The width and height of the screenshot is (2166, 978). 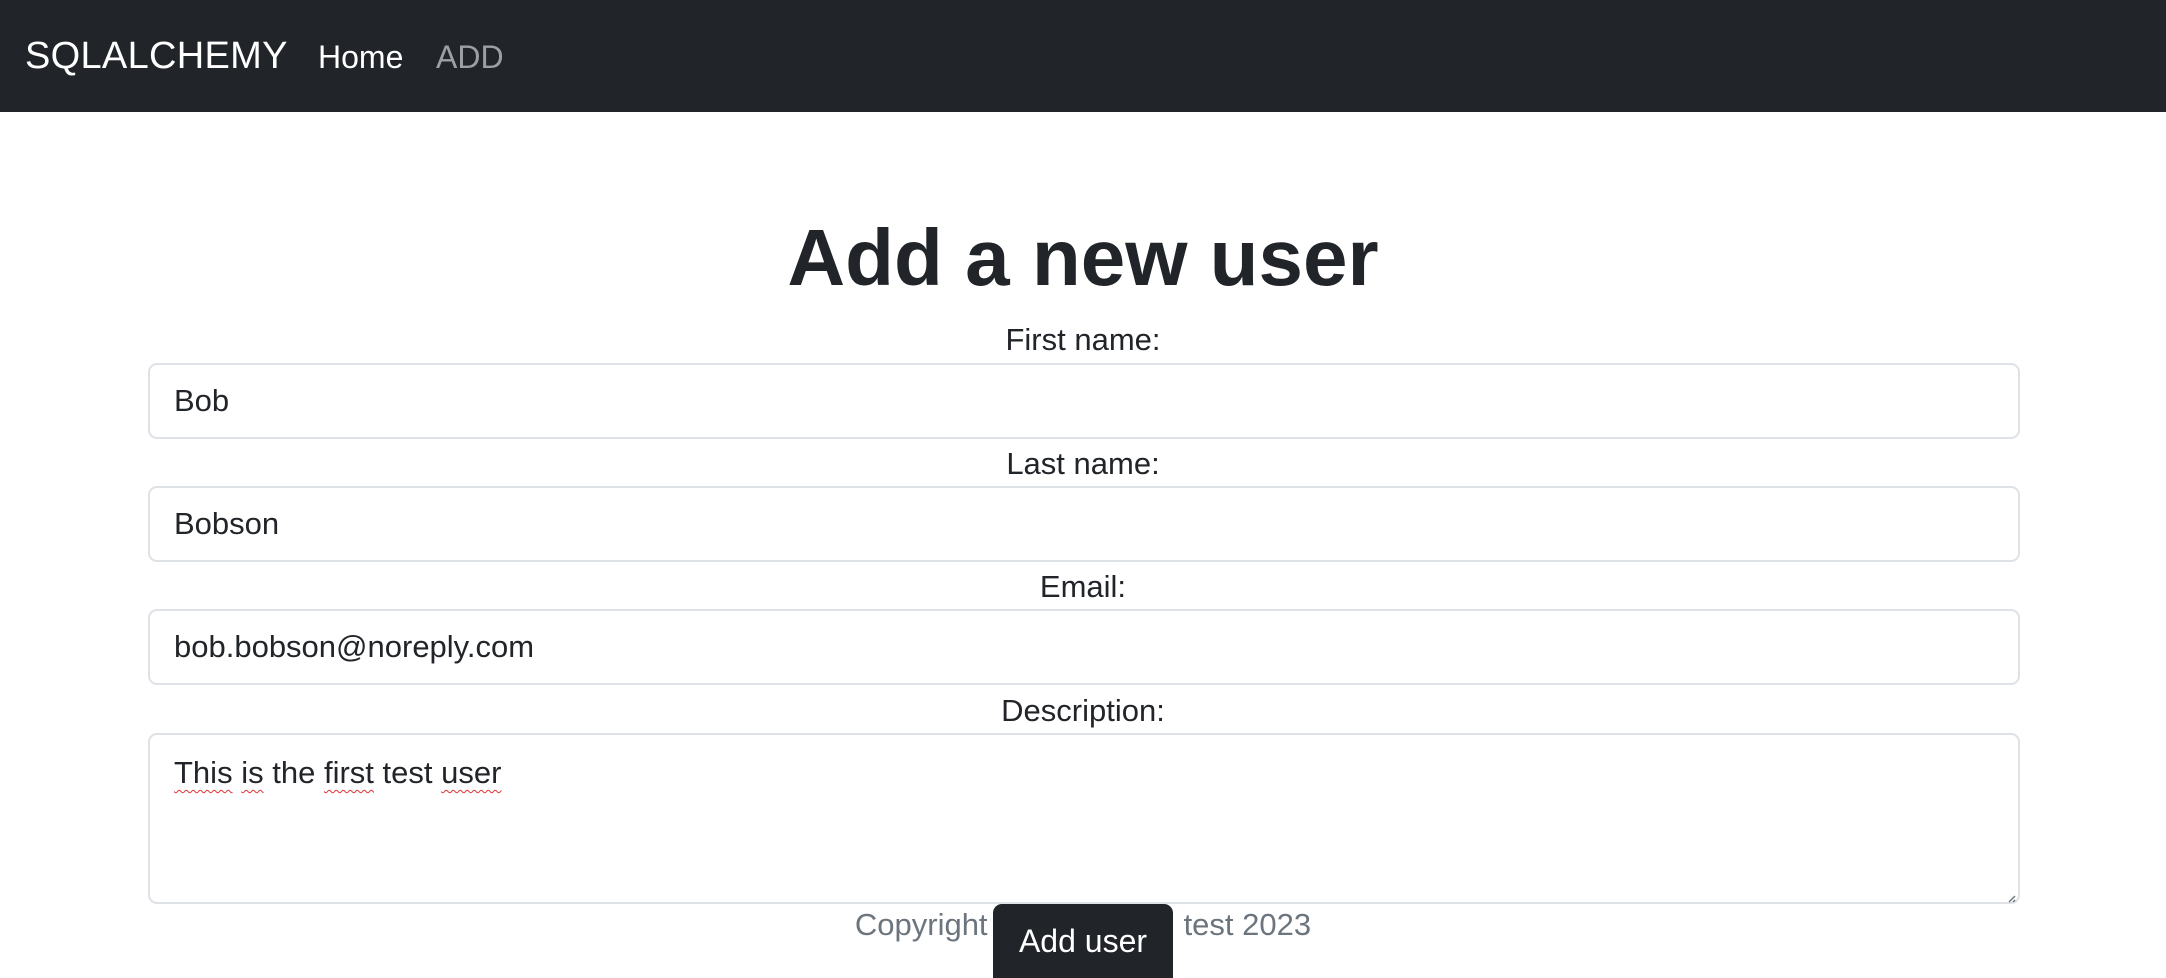 I want to click on nav-link-home: Home, so click(x=360, y=57).